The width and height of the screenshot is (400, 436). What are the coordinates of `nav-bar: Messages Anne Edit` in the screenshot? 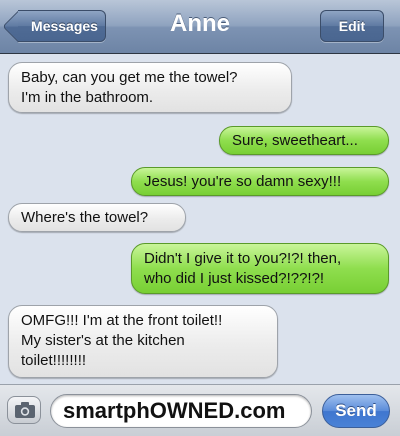 It's located at (200, 27).